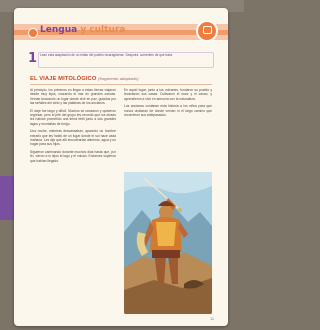  I want to click on page-number: 11, so click(212, 318).